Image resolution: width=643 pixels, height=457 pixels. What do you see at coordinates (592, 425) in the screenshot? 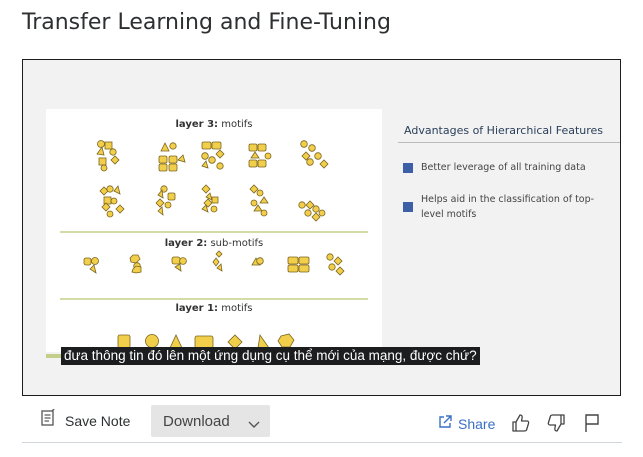
I see `flag-icon` at bounding box center [592, 425].